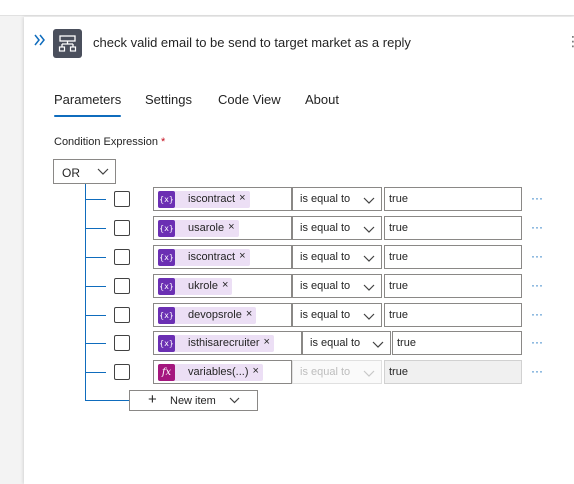 The image size is (574, 484). I want to click on condition-expression-label: Condition Expression *, so click(109, 142).